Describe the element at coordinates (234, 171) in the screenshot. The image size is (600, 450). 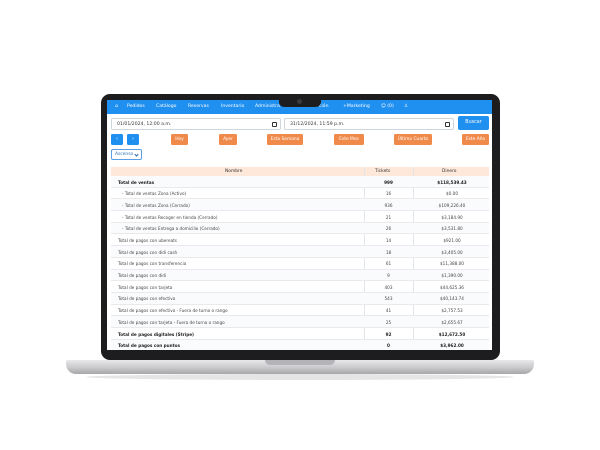
I see `header-nombre: Nombre` at that location.